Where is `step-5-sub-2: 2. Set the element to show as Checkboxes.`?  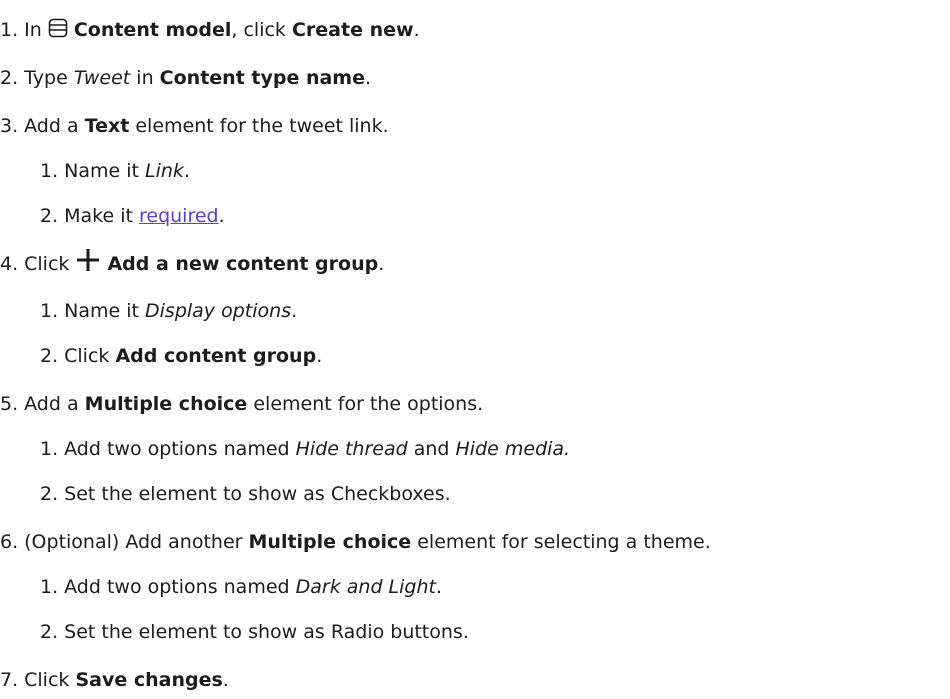
step-5-sub-2: 2. Set the element to show as Checkboxes. is located at coordinates (245, 494).